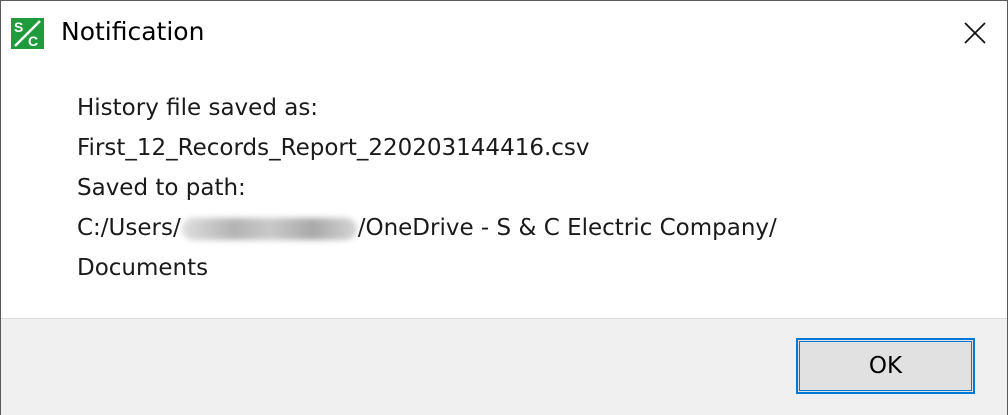  I want to click on sc-logo-icon: S C, so click(27, 33).